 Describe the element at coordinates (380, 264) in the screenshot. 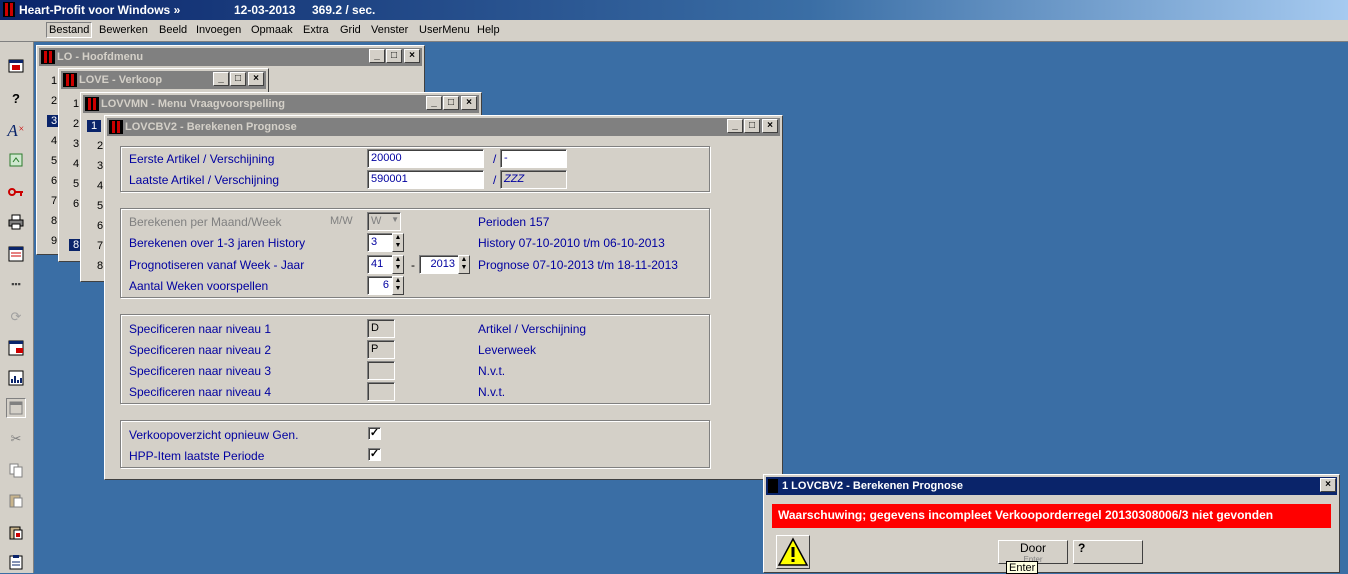

I see `week-input: 41` at that location.